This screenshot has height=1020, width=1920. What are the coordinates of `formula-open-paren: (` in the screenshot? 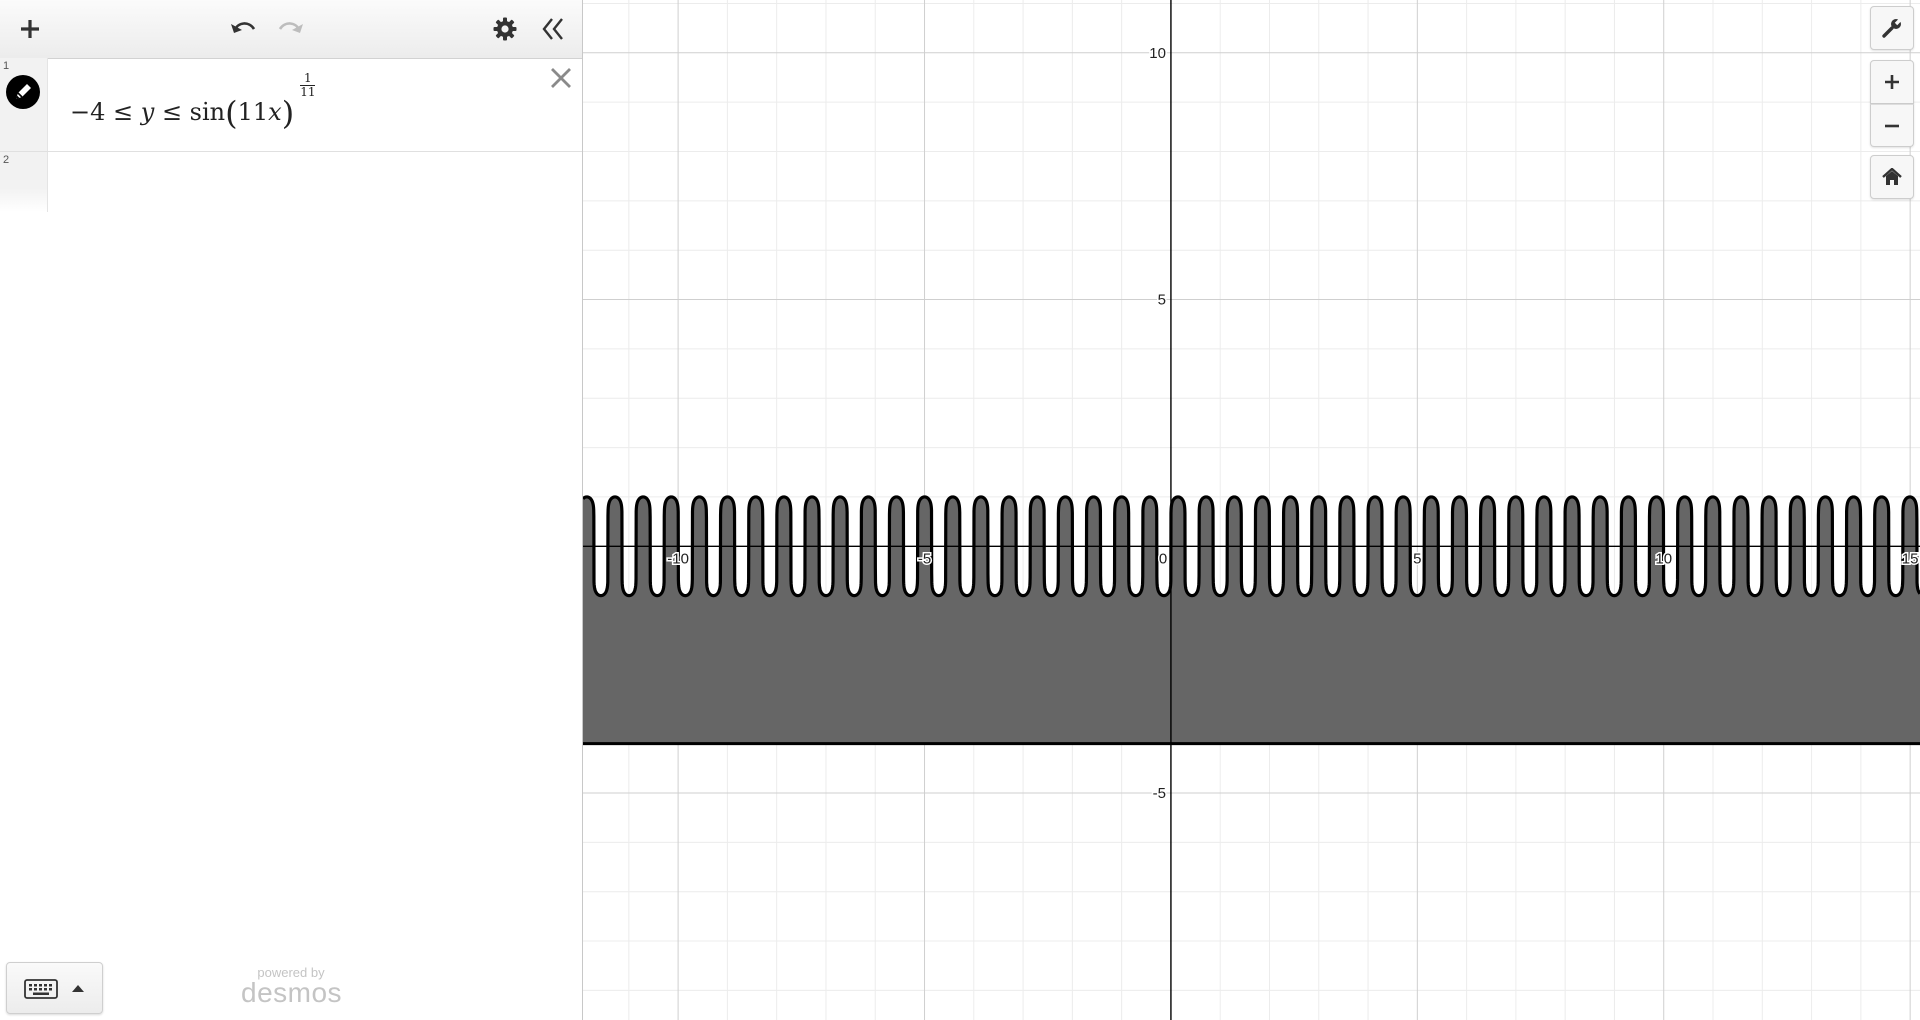 It's located at (231, 113).